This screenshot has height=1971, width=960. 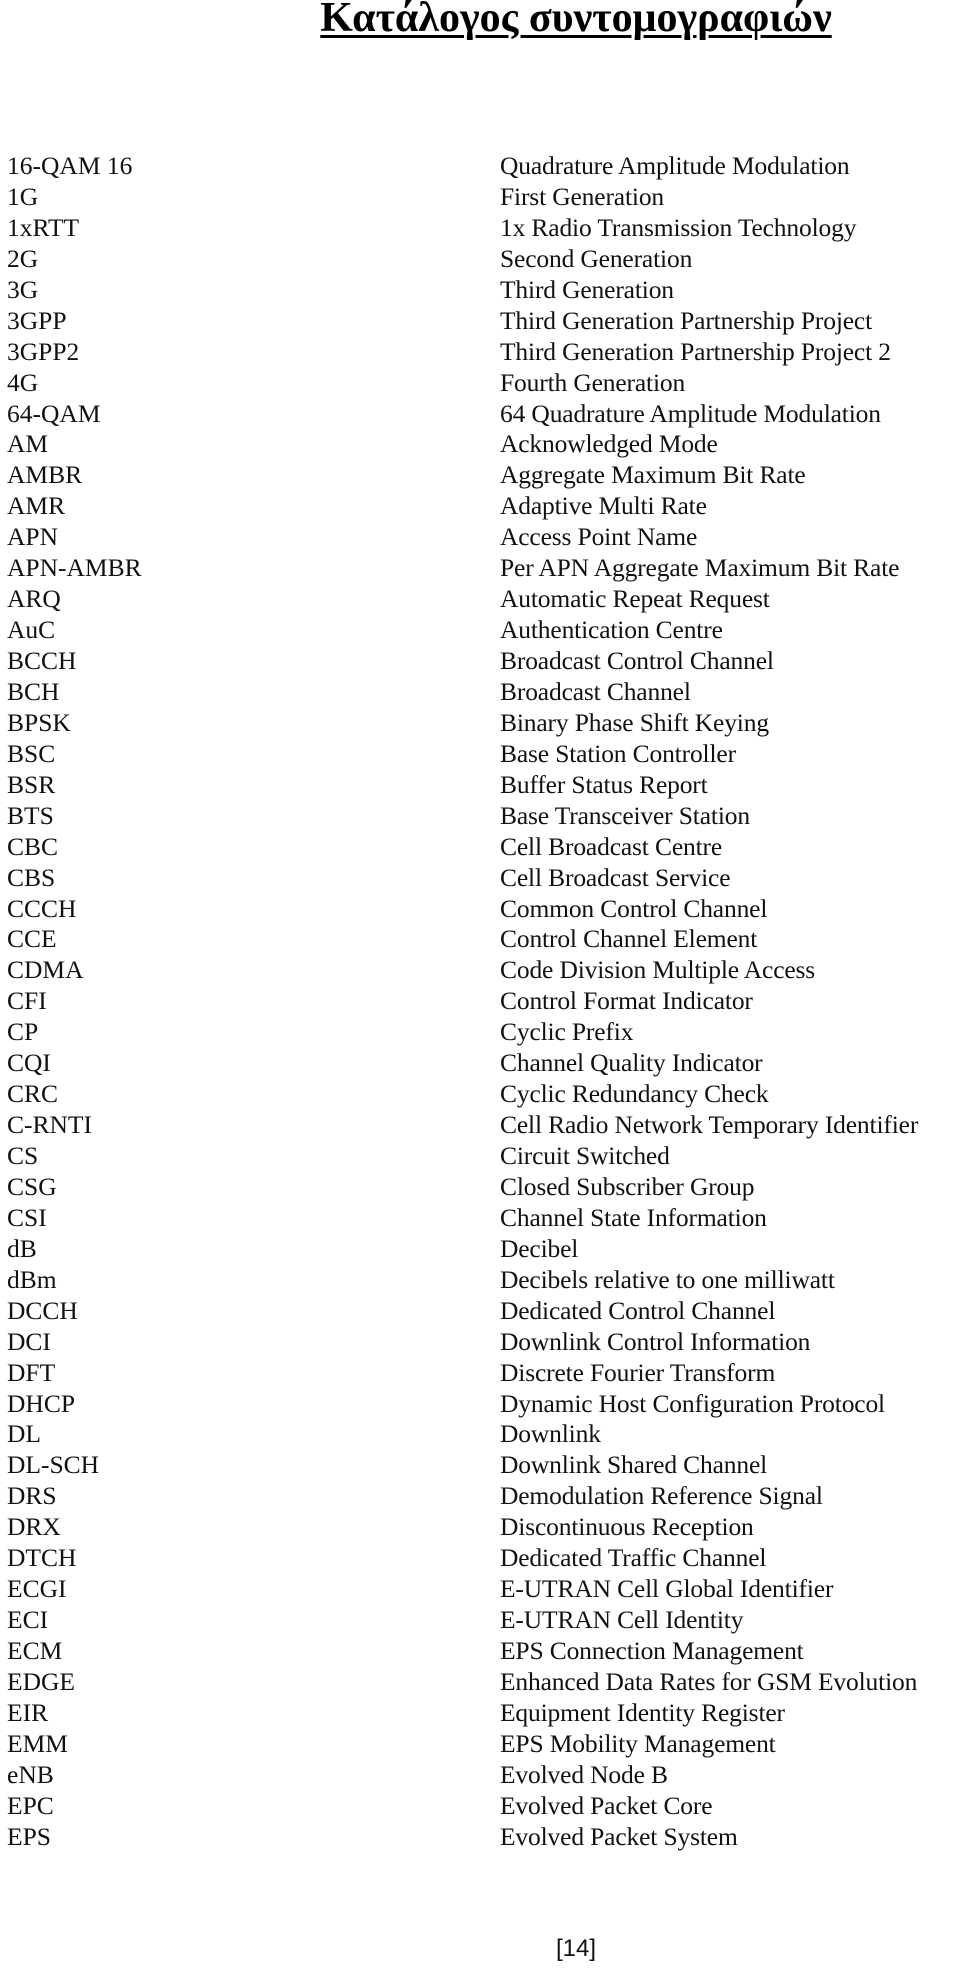 What do you see at coordinates (480, 599) in the screenshot?
I see `abbreviation-row: ARQ Automatic Repeat Request` at bounding box center [480, 599].